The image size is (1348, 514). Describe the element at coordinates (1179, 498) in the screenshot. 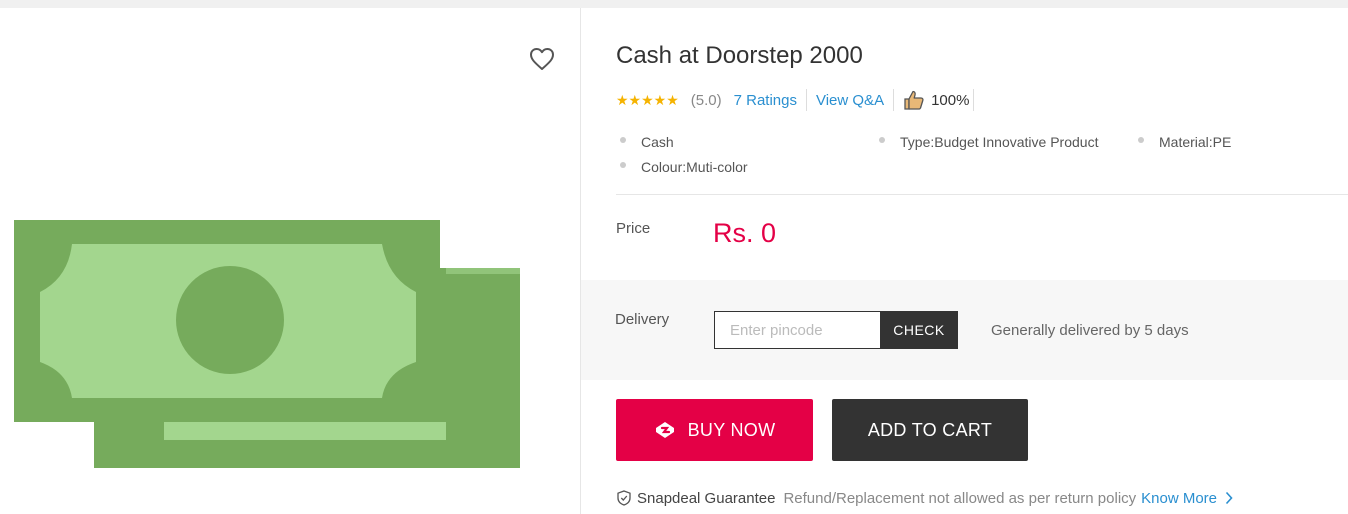

I see `know-more-link: Know More` at that location.